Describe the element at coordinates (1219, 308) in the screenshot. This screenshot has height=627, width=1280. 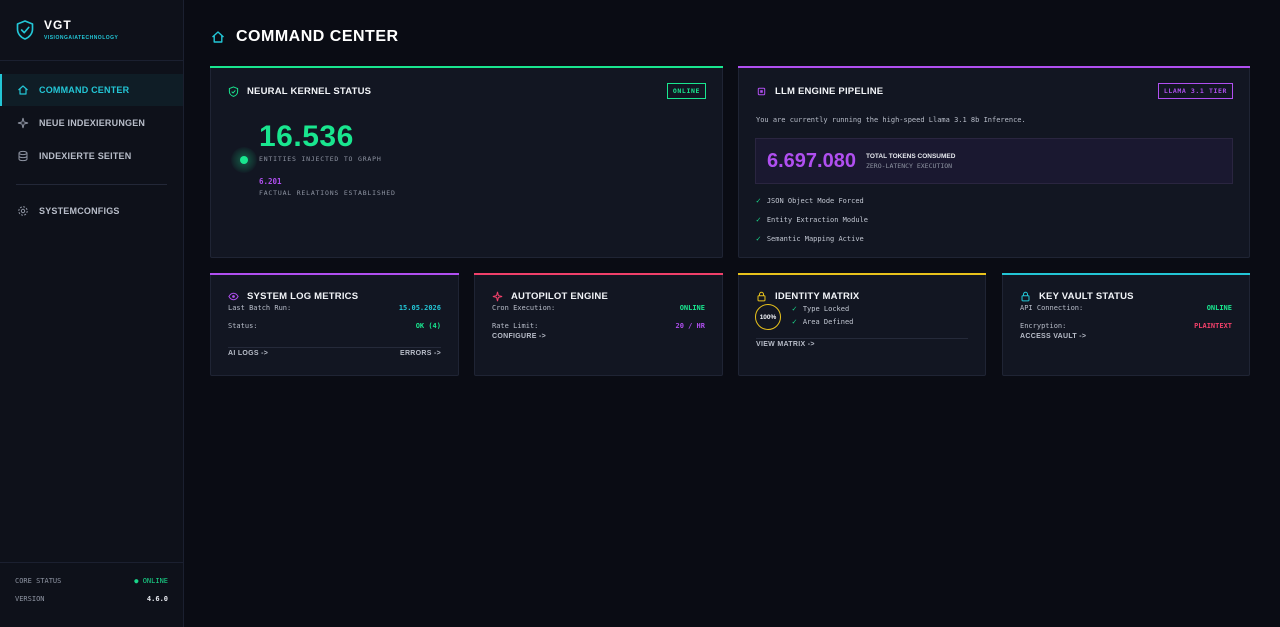
I see `api-value: ONLINE` at that location.